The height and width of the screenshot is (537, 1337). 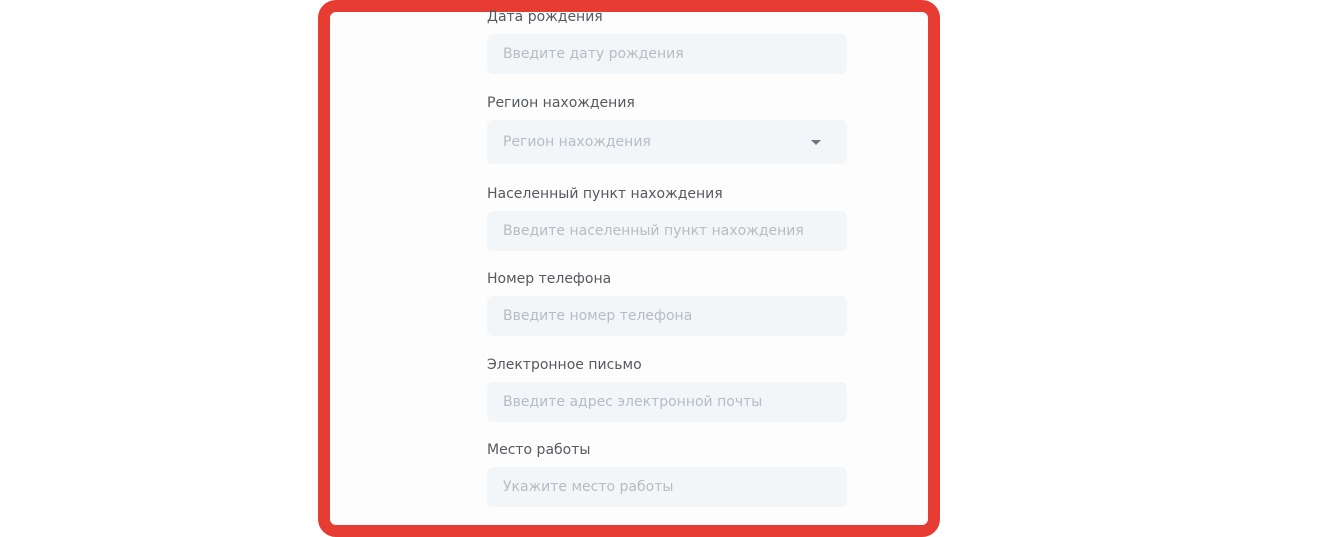 What do you see at coordinates (545, 17) in the screenshot?
I see `birth-date-label: Дата рождения` at bounding box center [545, 17].